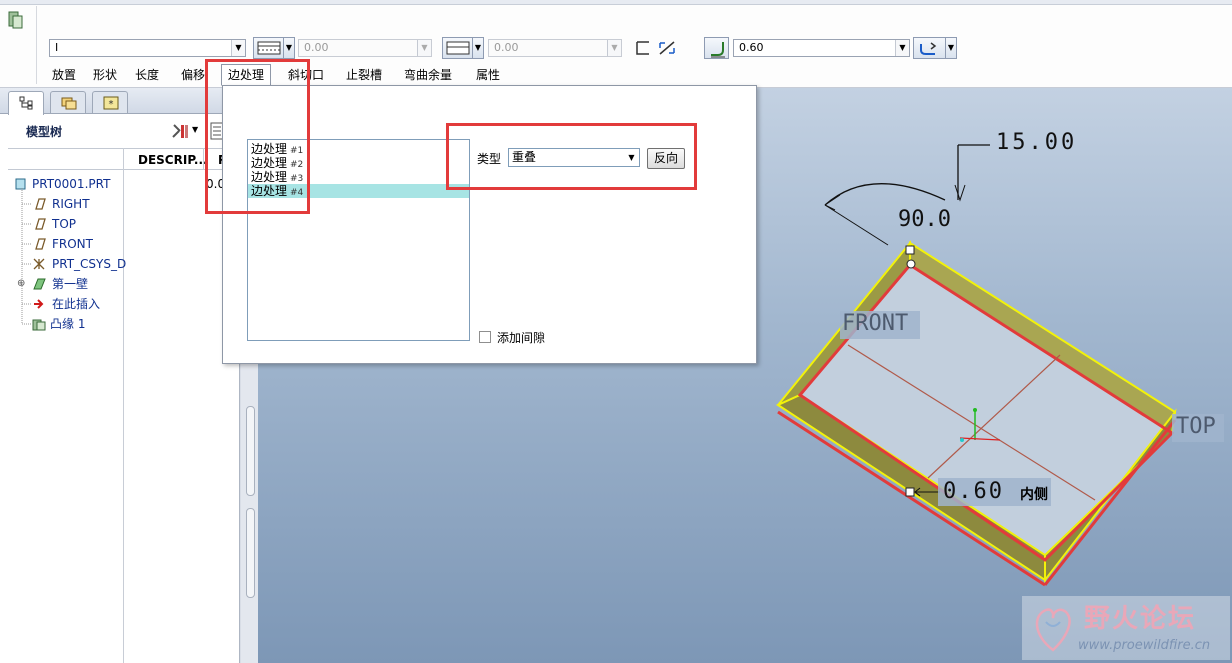 The width and height of the screenshot is (1232, 663). Describe the element at coordinates (1196, 426) in the screenshot. I see `datum-label-top: TOP` at that location.